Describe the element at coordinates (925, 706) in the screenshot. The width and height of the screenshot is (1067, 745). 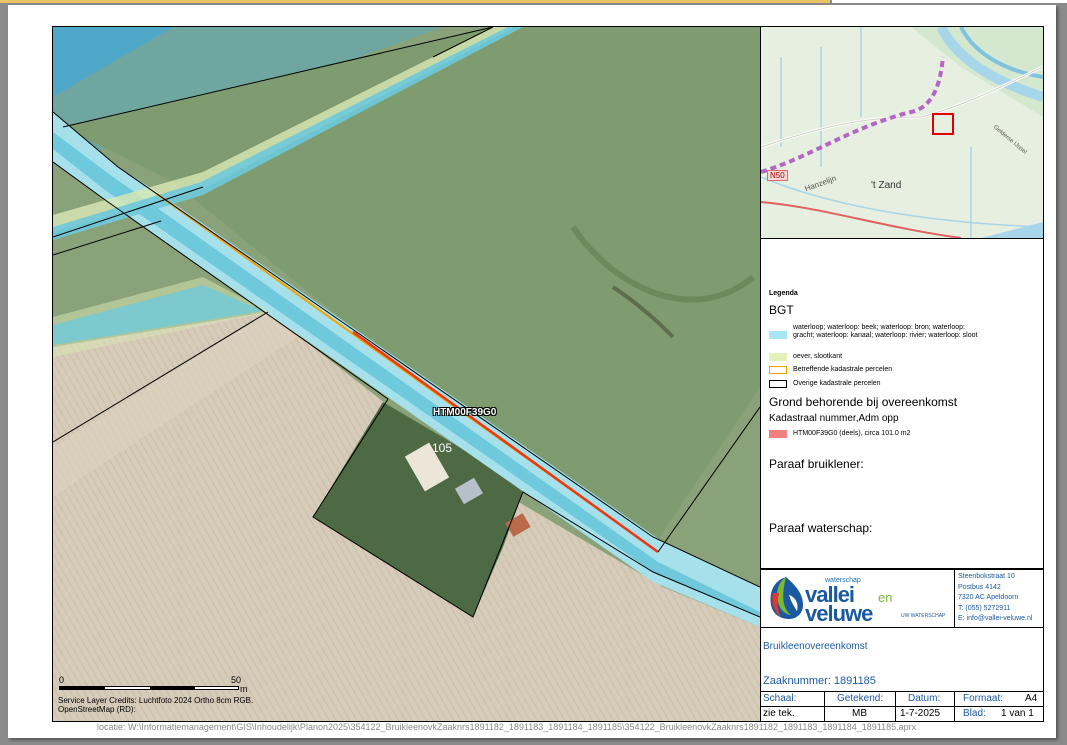
I see `info-cell-datum: Datum: 1-7-2025` at that location.